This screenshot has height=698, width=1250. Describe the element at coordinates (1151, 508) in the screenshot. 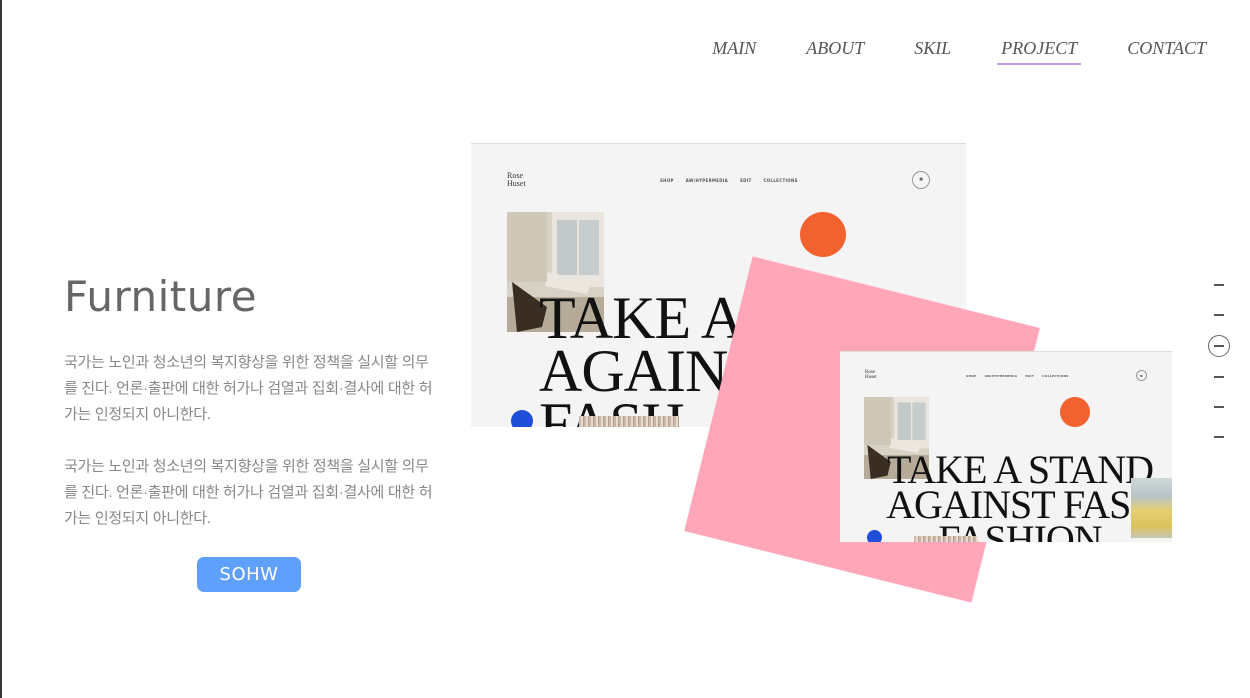

I see `fashion-model-photo` at that location.